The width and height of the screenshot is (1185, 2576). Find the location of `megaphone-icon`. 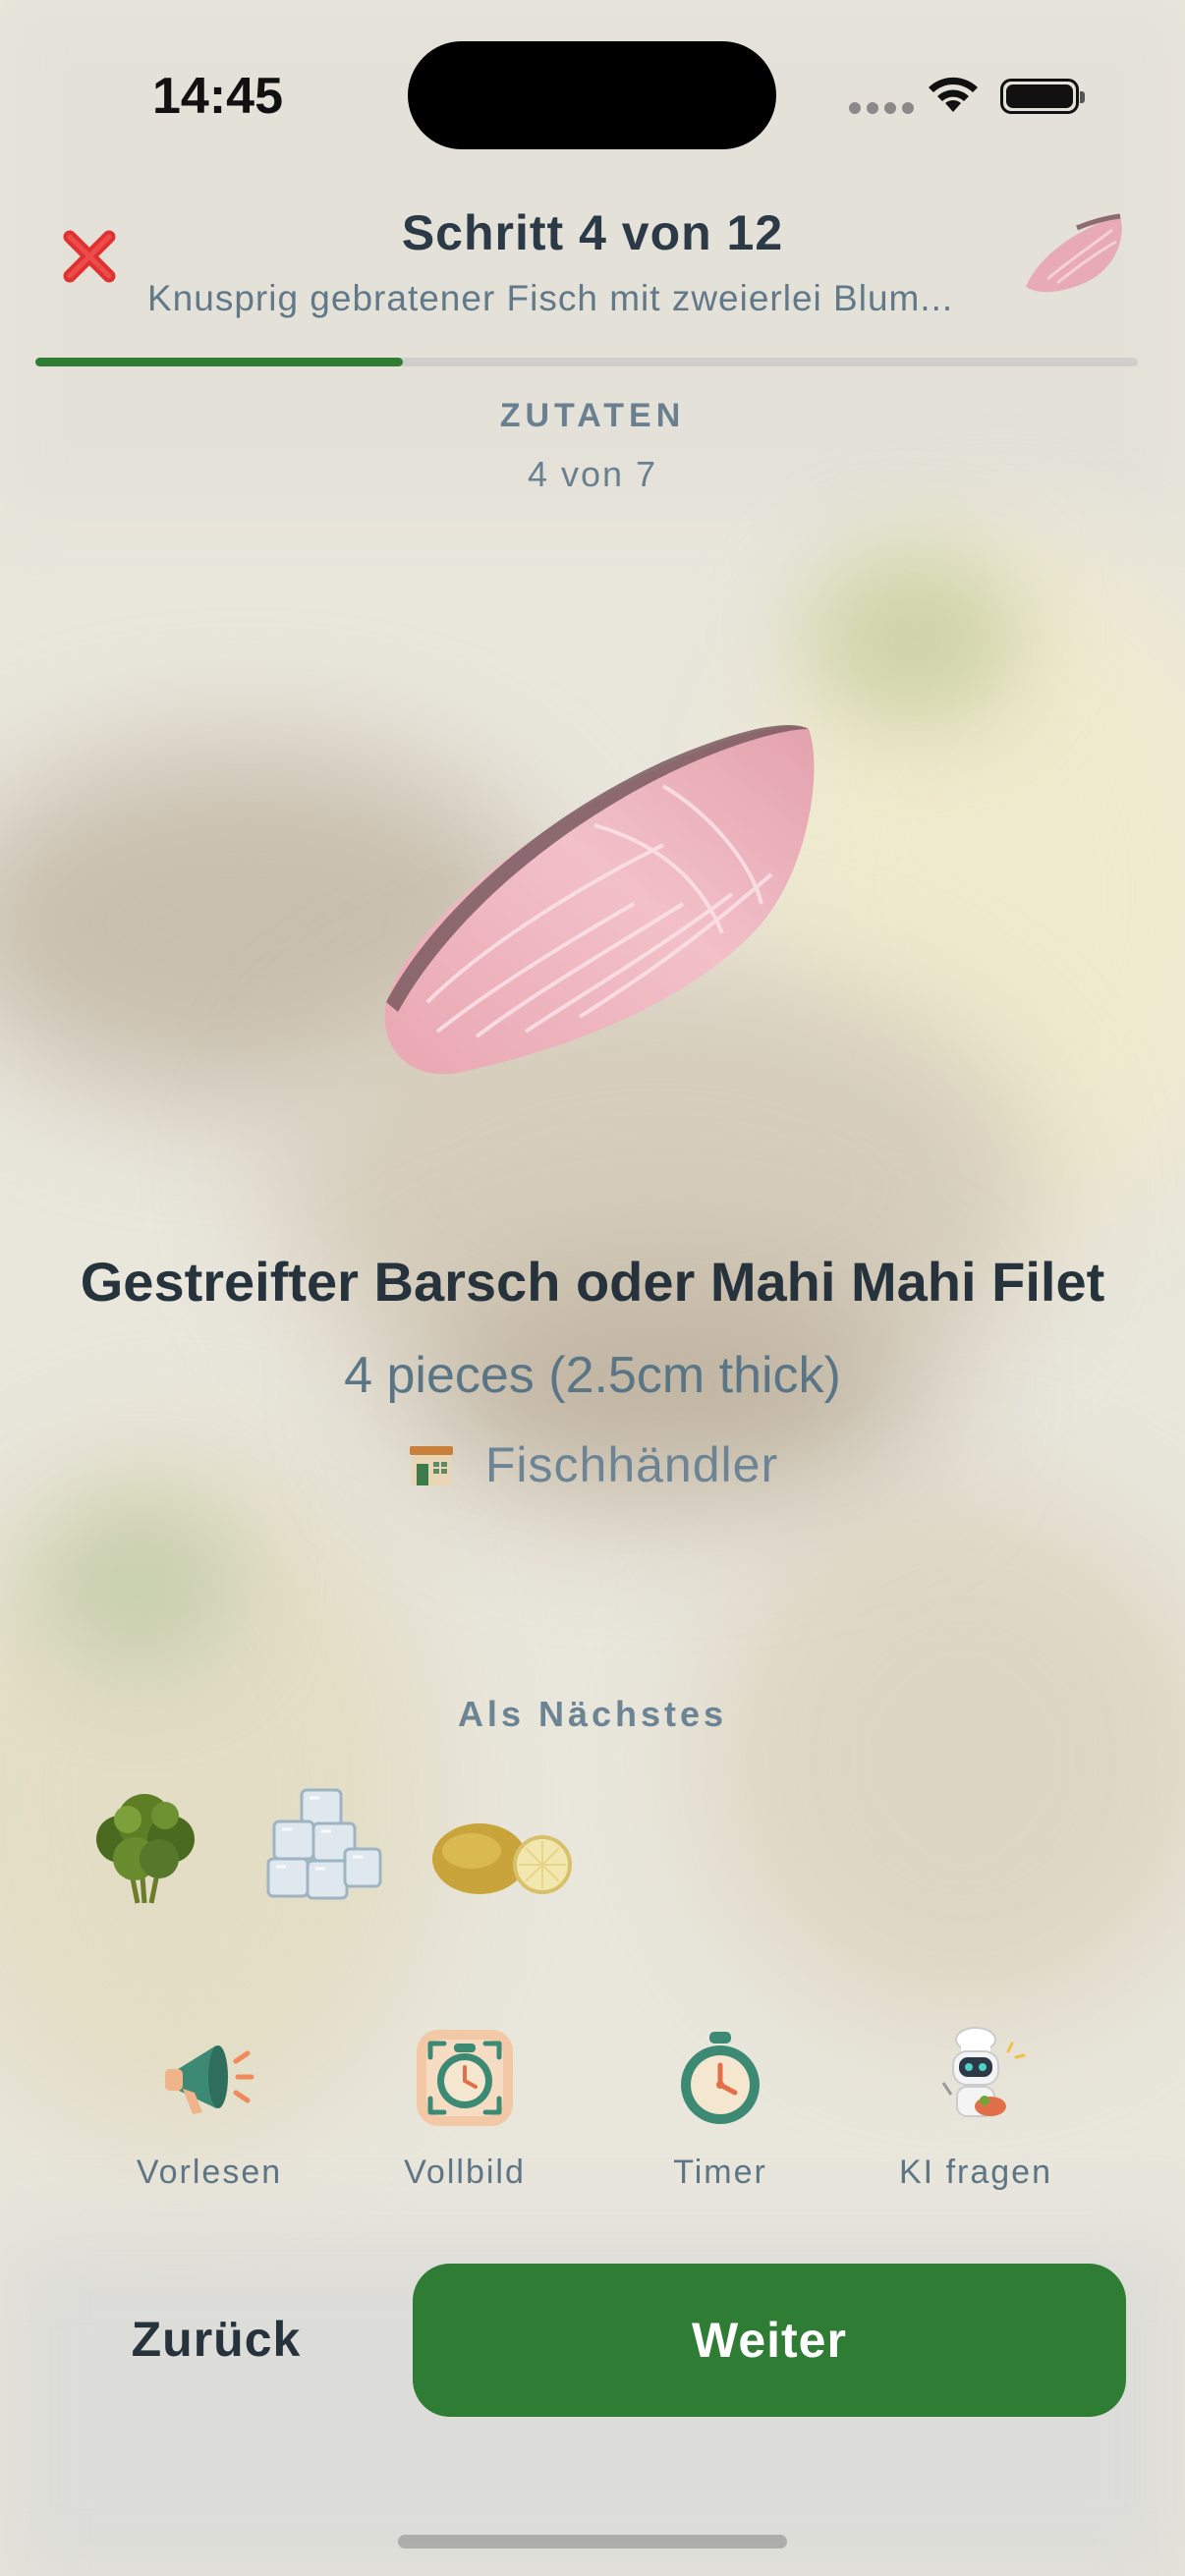

megaphone-icon is located at coordinates (210, 2079).